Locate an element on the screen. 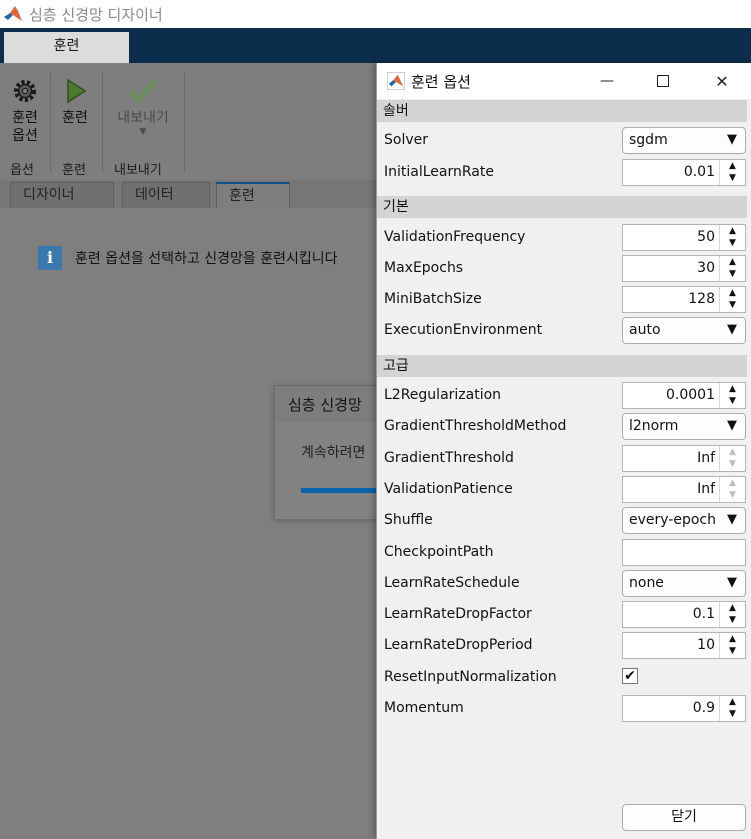  l2-regularization-spinner: 0.0001 ▲ ▼ is located at coordinates (684, 395).